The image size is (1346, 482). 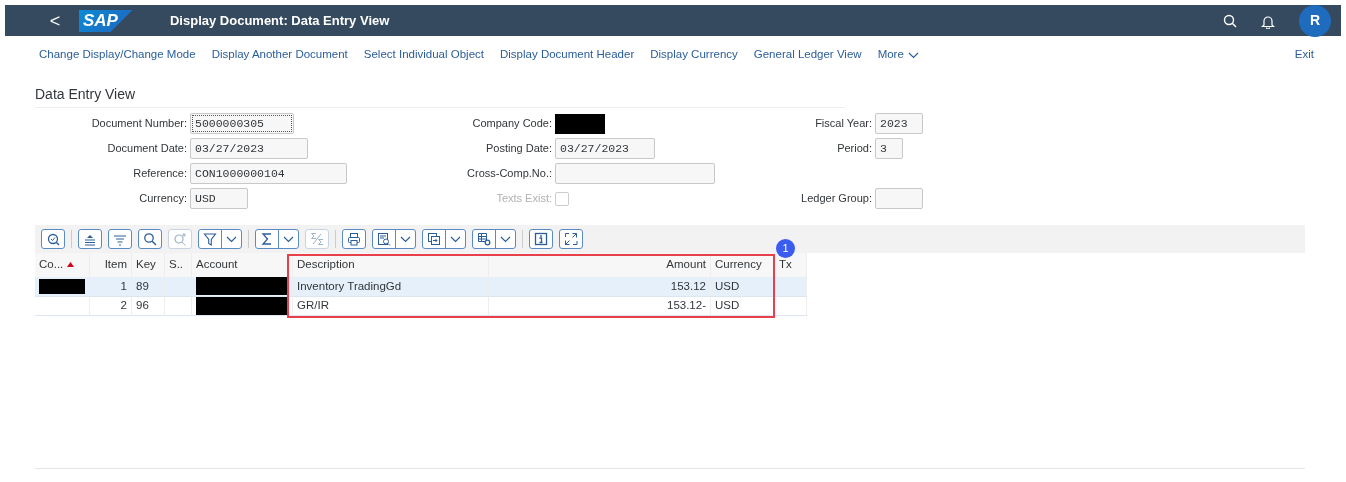 I want to click on input-field: 2023, so click(x=899, y=123).